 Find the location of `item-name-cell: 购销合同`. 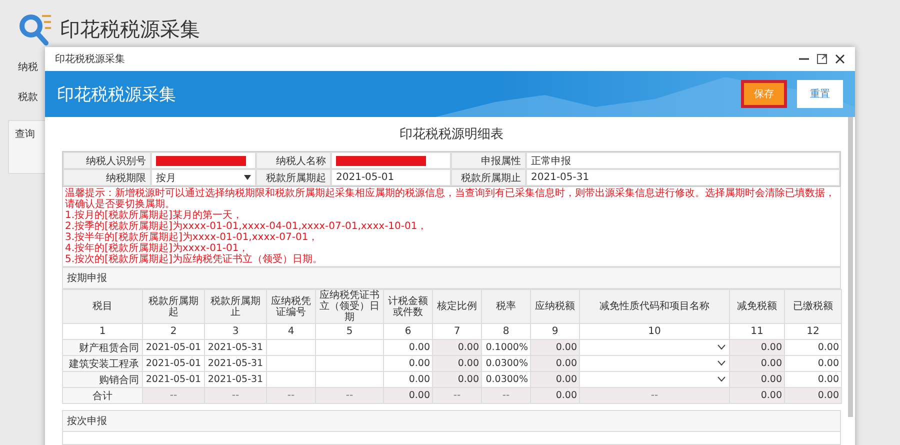

item-name-cell: 购销合同 is located at coordinates (102, 380).